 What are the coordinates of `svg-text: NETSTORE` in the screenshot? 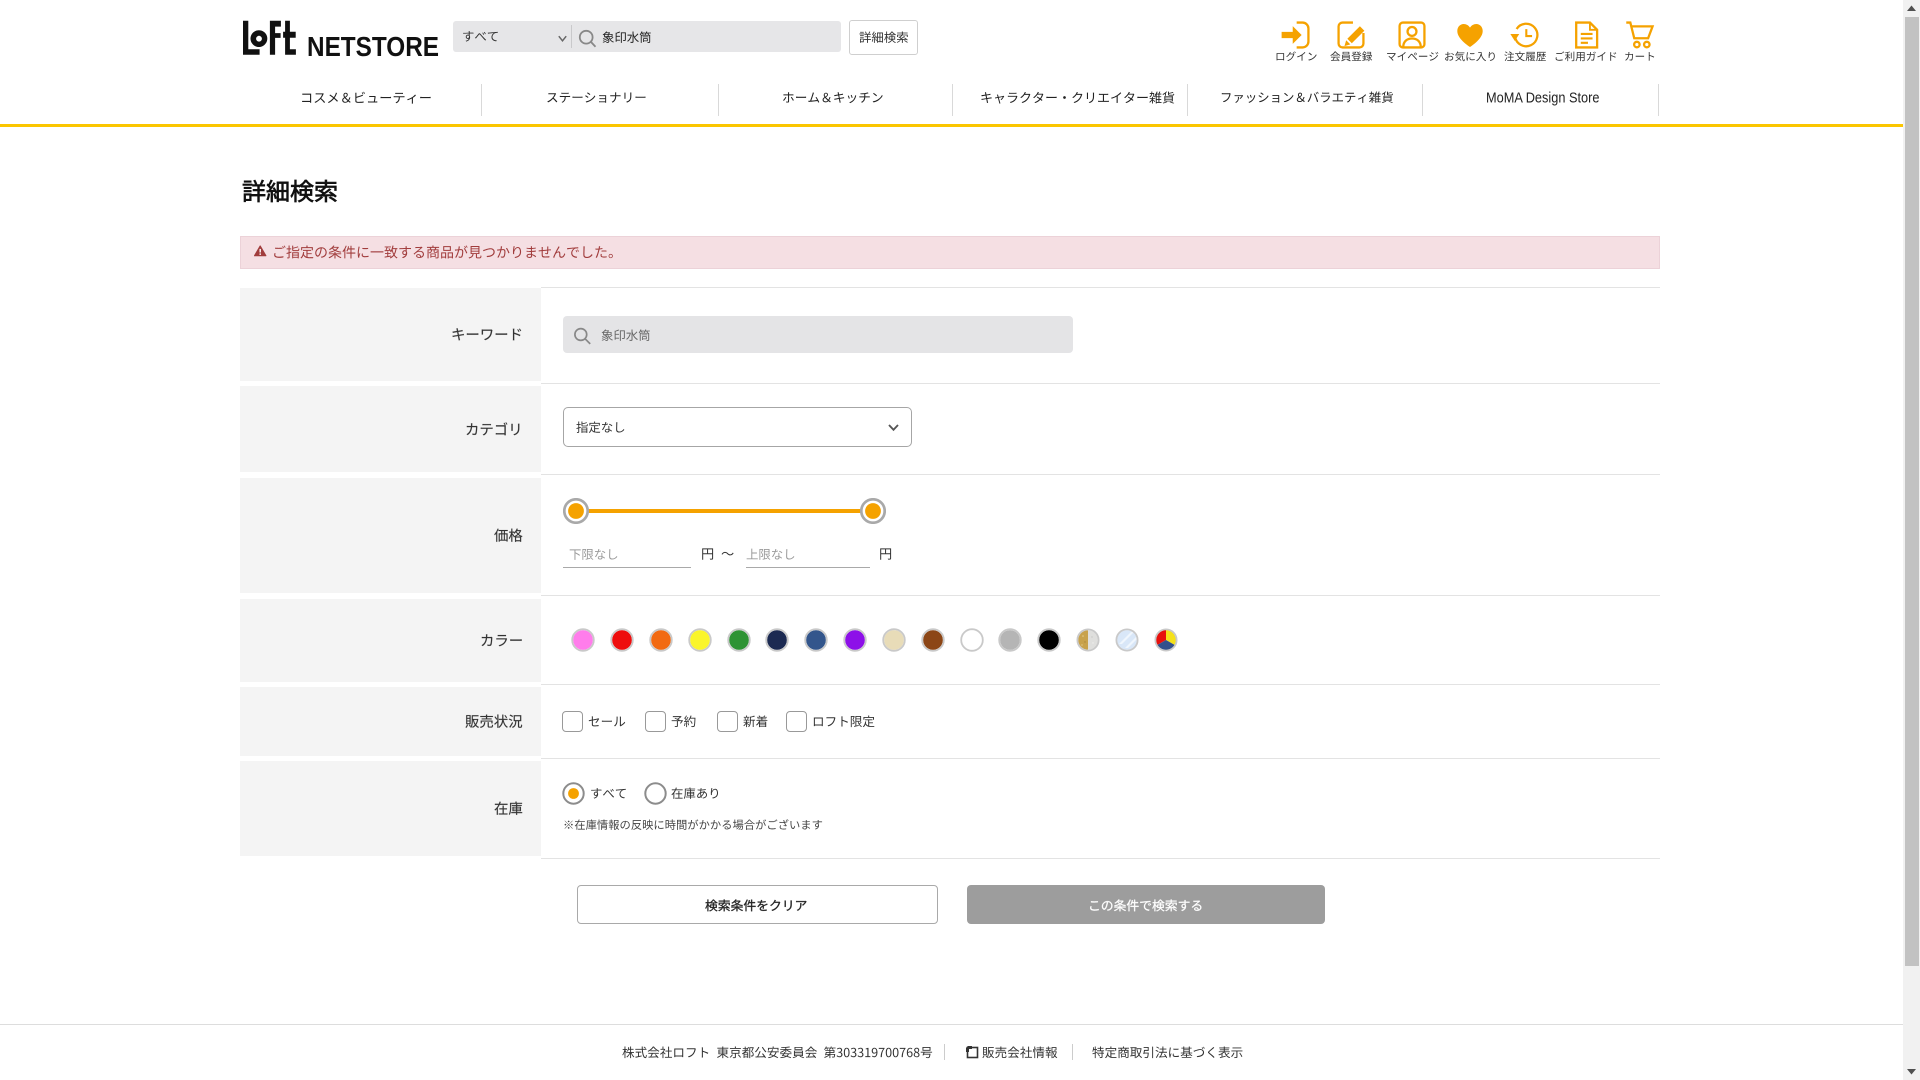 It's located at (373, 45).